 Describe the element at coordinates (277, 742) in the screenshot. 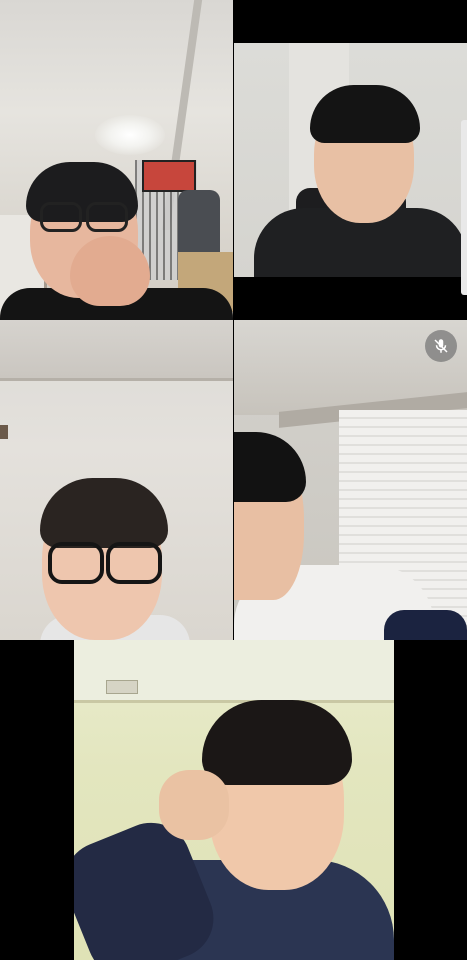

I see `participant-5-hair` at that location.